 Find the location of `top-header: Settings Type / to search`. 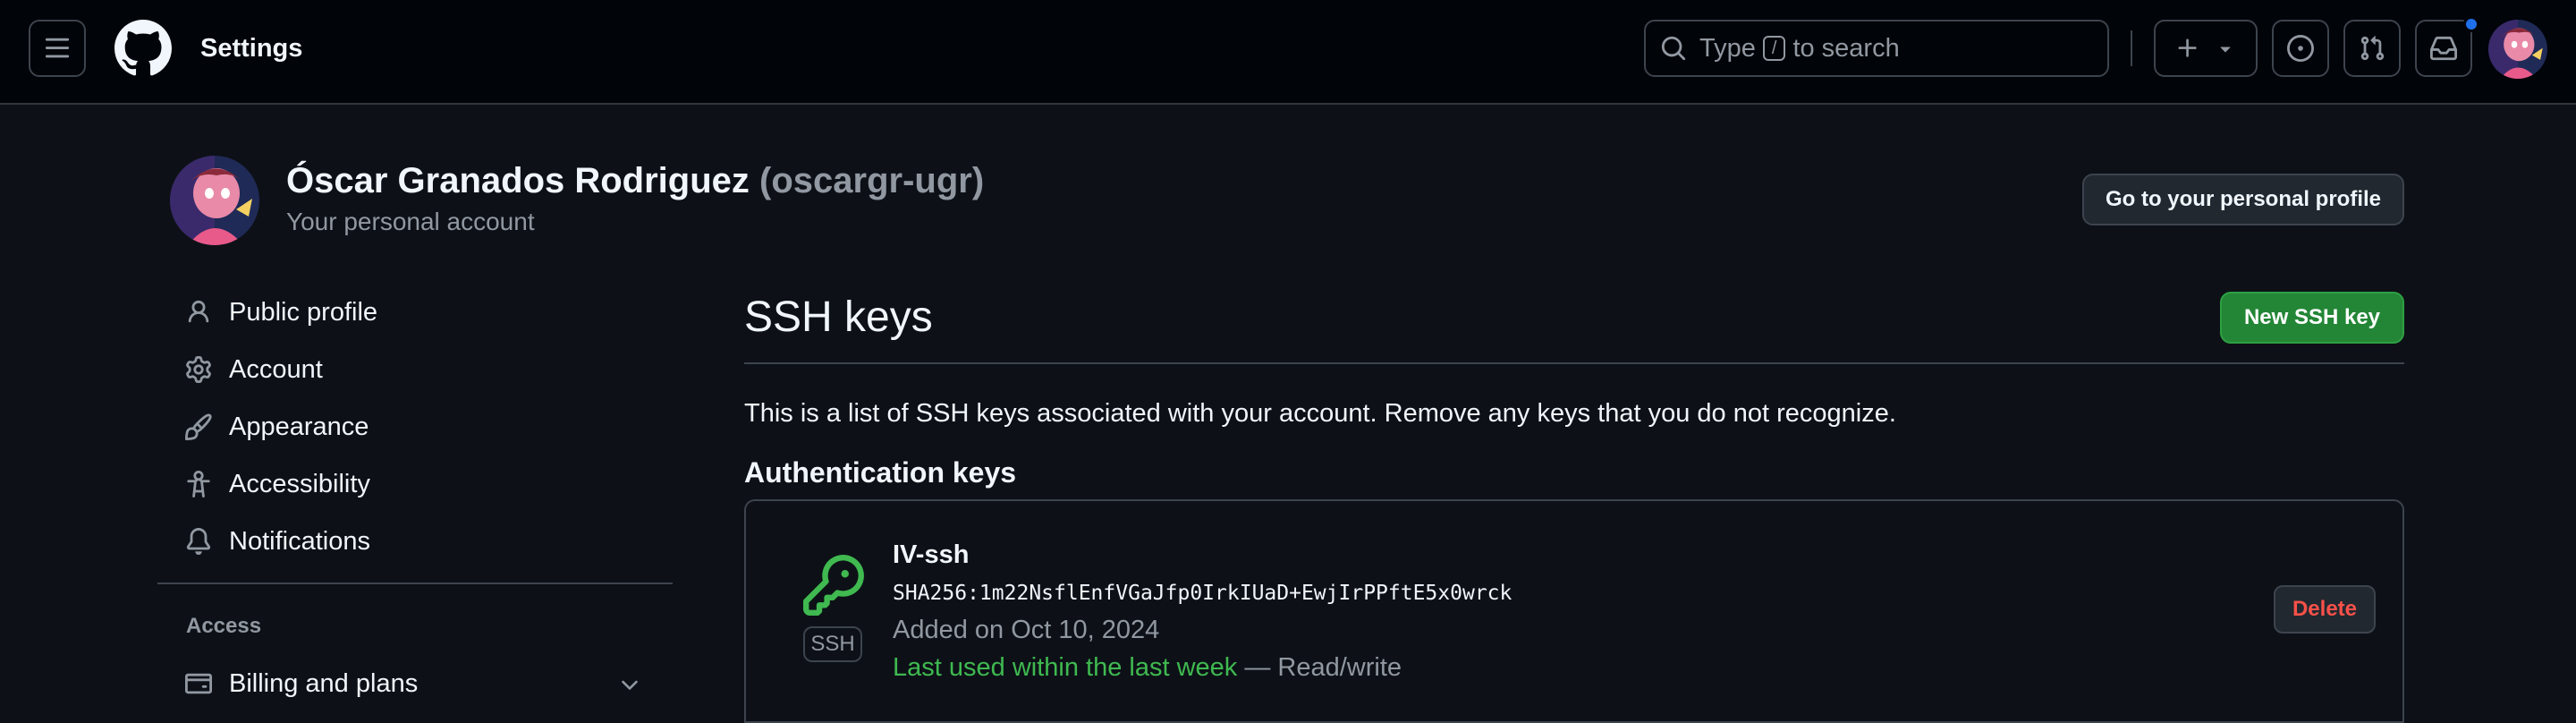

top-header: Settings Type / to search is located at coordinates (1288, 53).